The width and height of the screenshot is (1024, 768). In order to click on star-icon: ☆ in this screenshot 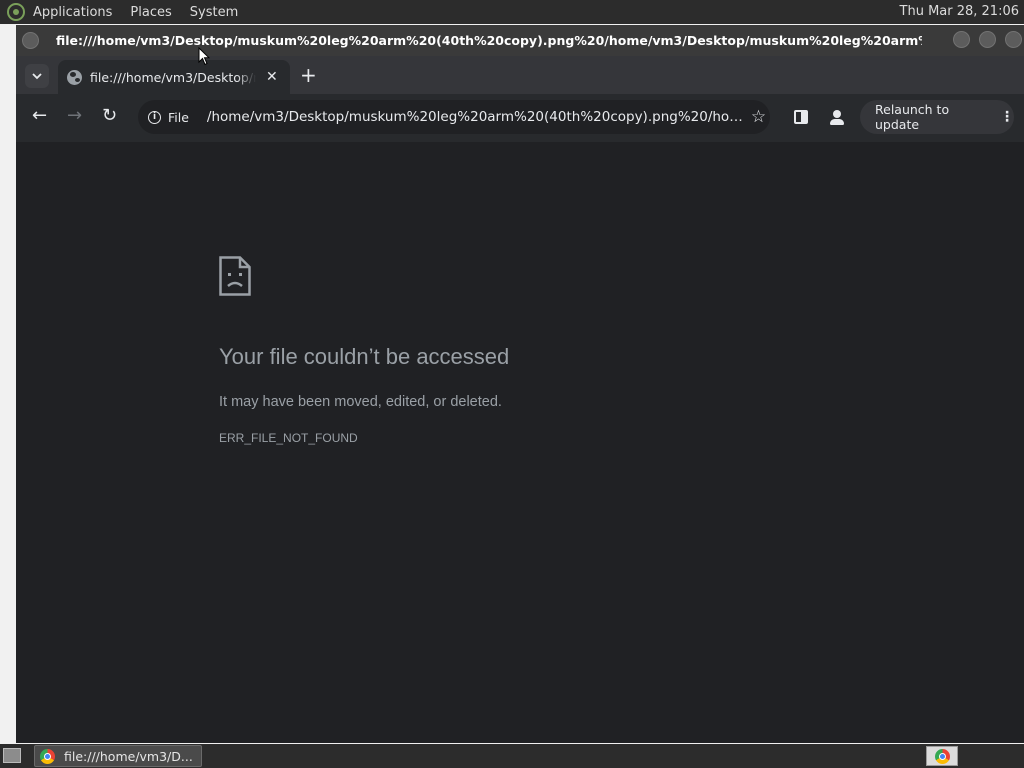, I will do `click(758, 117)`.